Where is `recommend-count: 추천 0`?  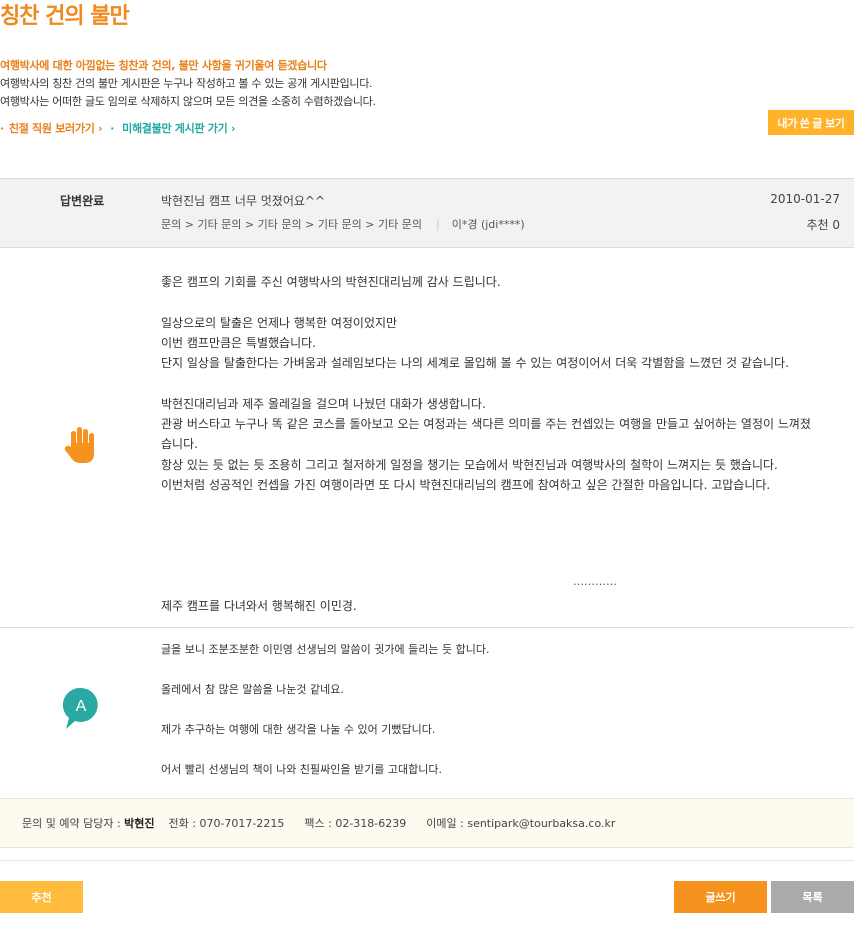 recommend-count: 추천 0 is located at coordinates (823, 225).